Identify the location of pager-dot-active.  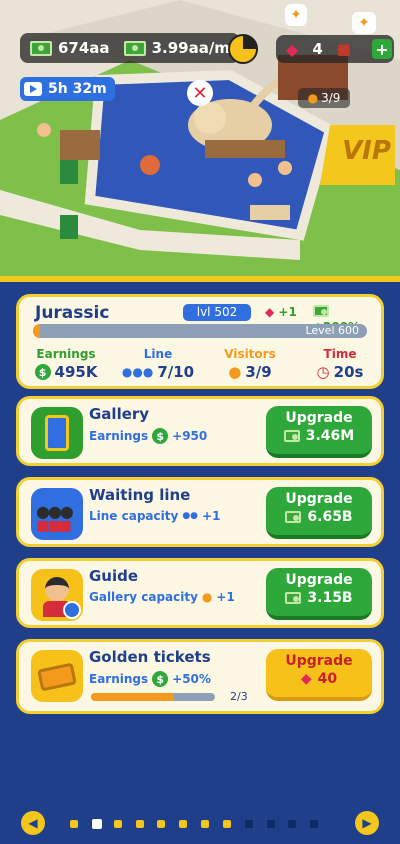
(96, 824).